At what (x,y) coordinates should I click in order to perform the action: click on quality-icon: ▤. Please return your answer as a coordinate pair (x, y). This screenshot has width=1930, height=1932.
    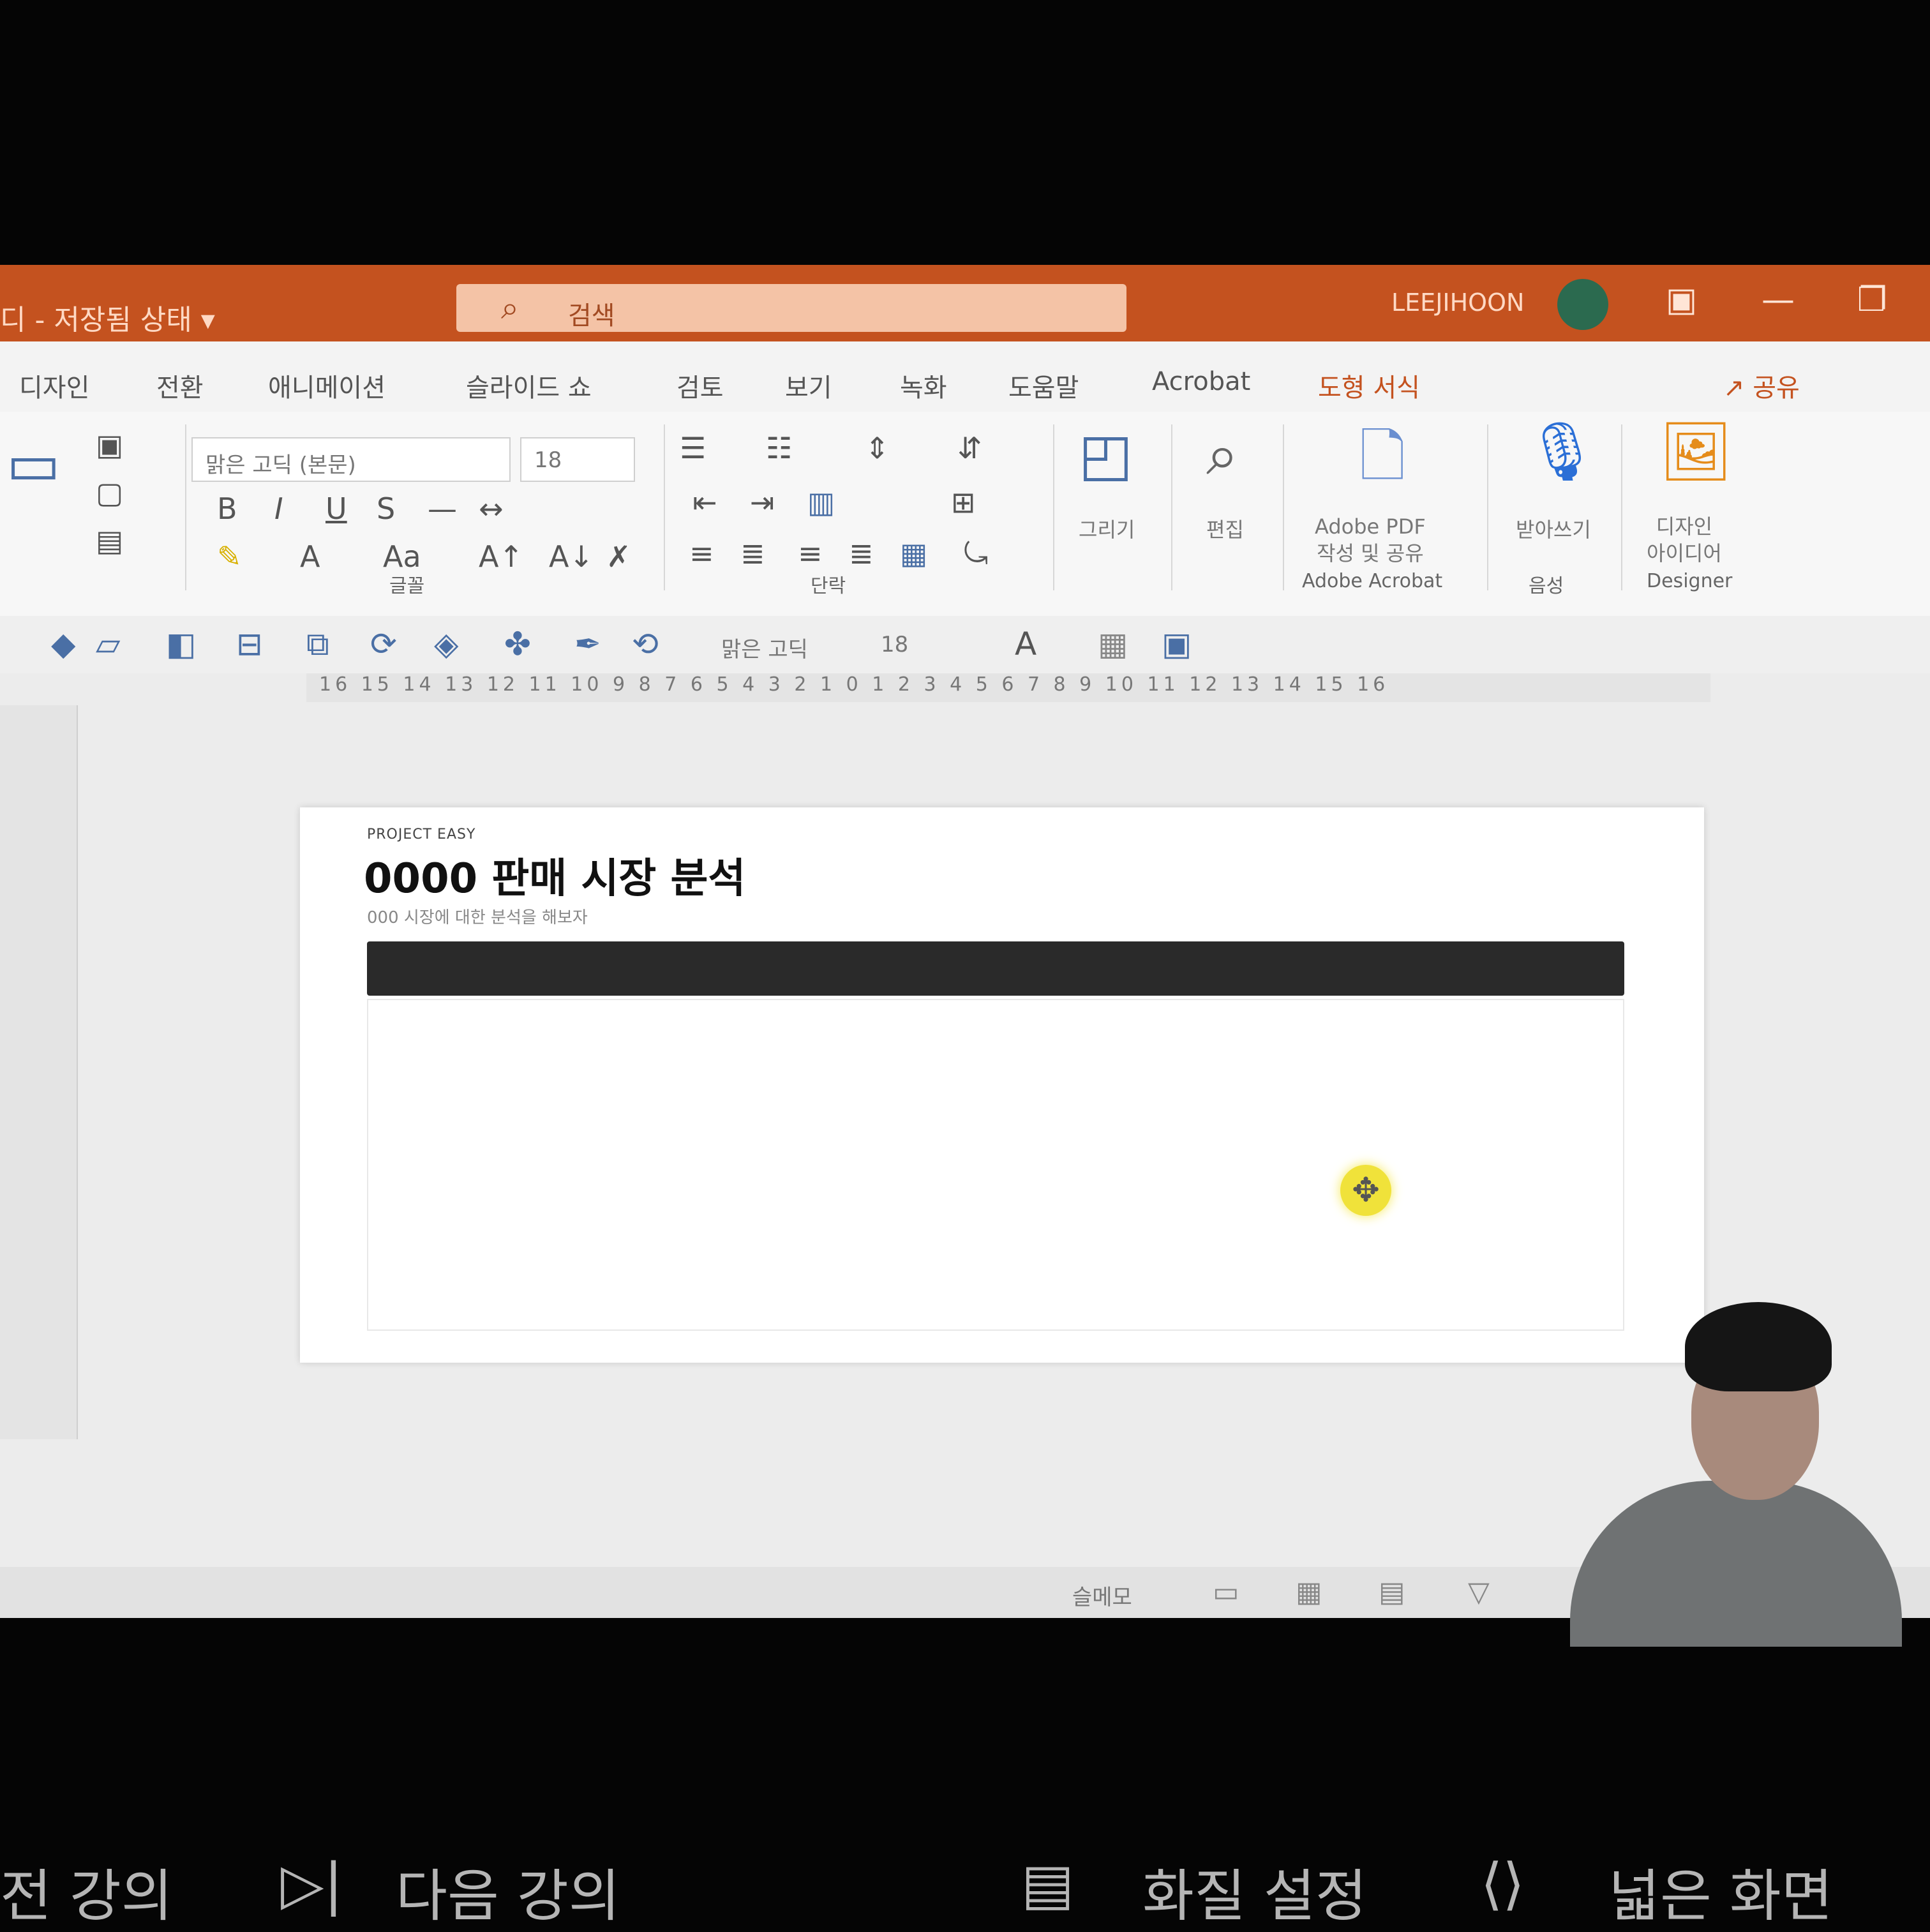
    Looking at the image, I should click on (1047, 1884).